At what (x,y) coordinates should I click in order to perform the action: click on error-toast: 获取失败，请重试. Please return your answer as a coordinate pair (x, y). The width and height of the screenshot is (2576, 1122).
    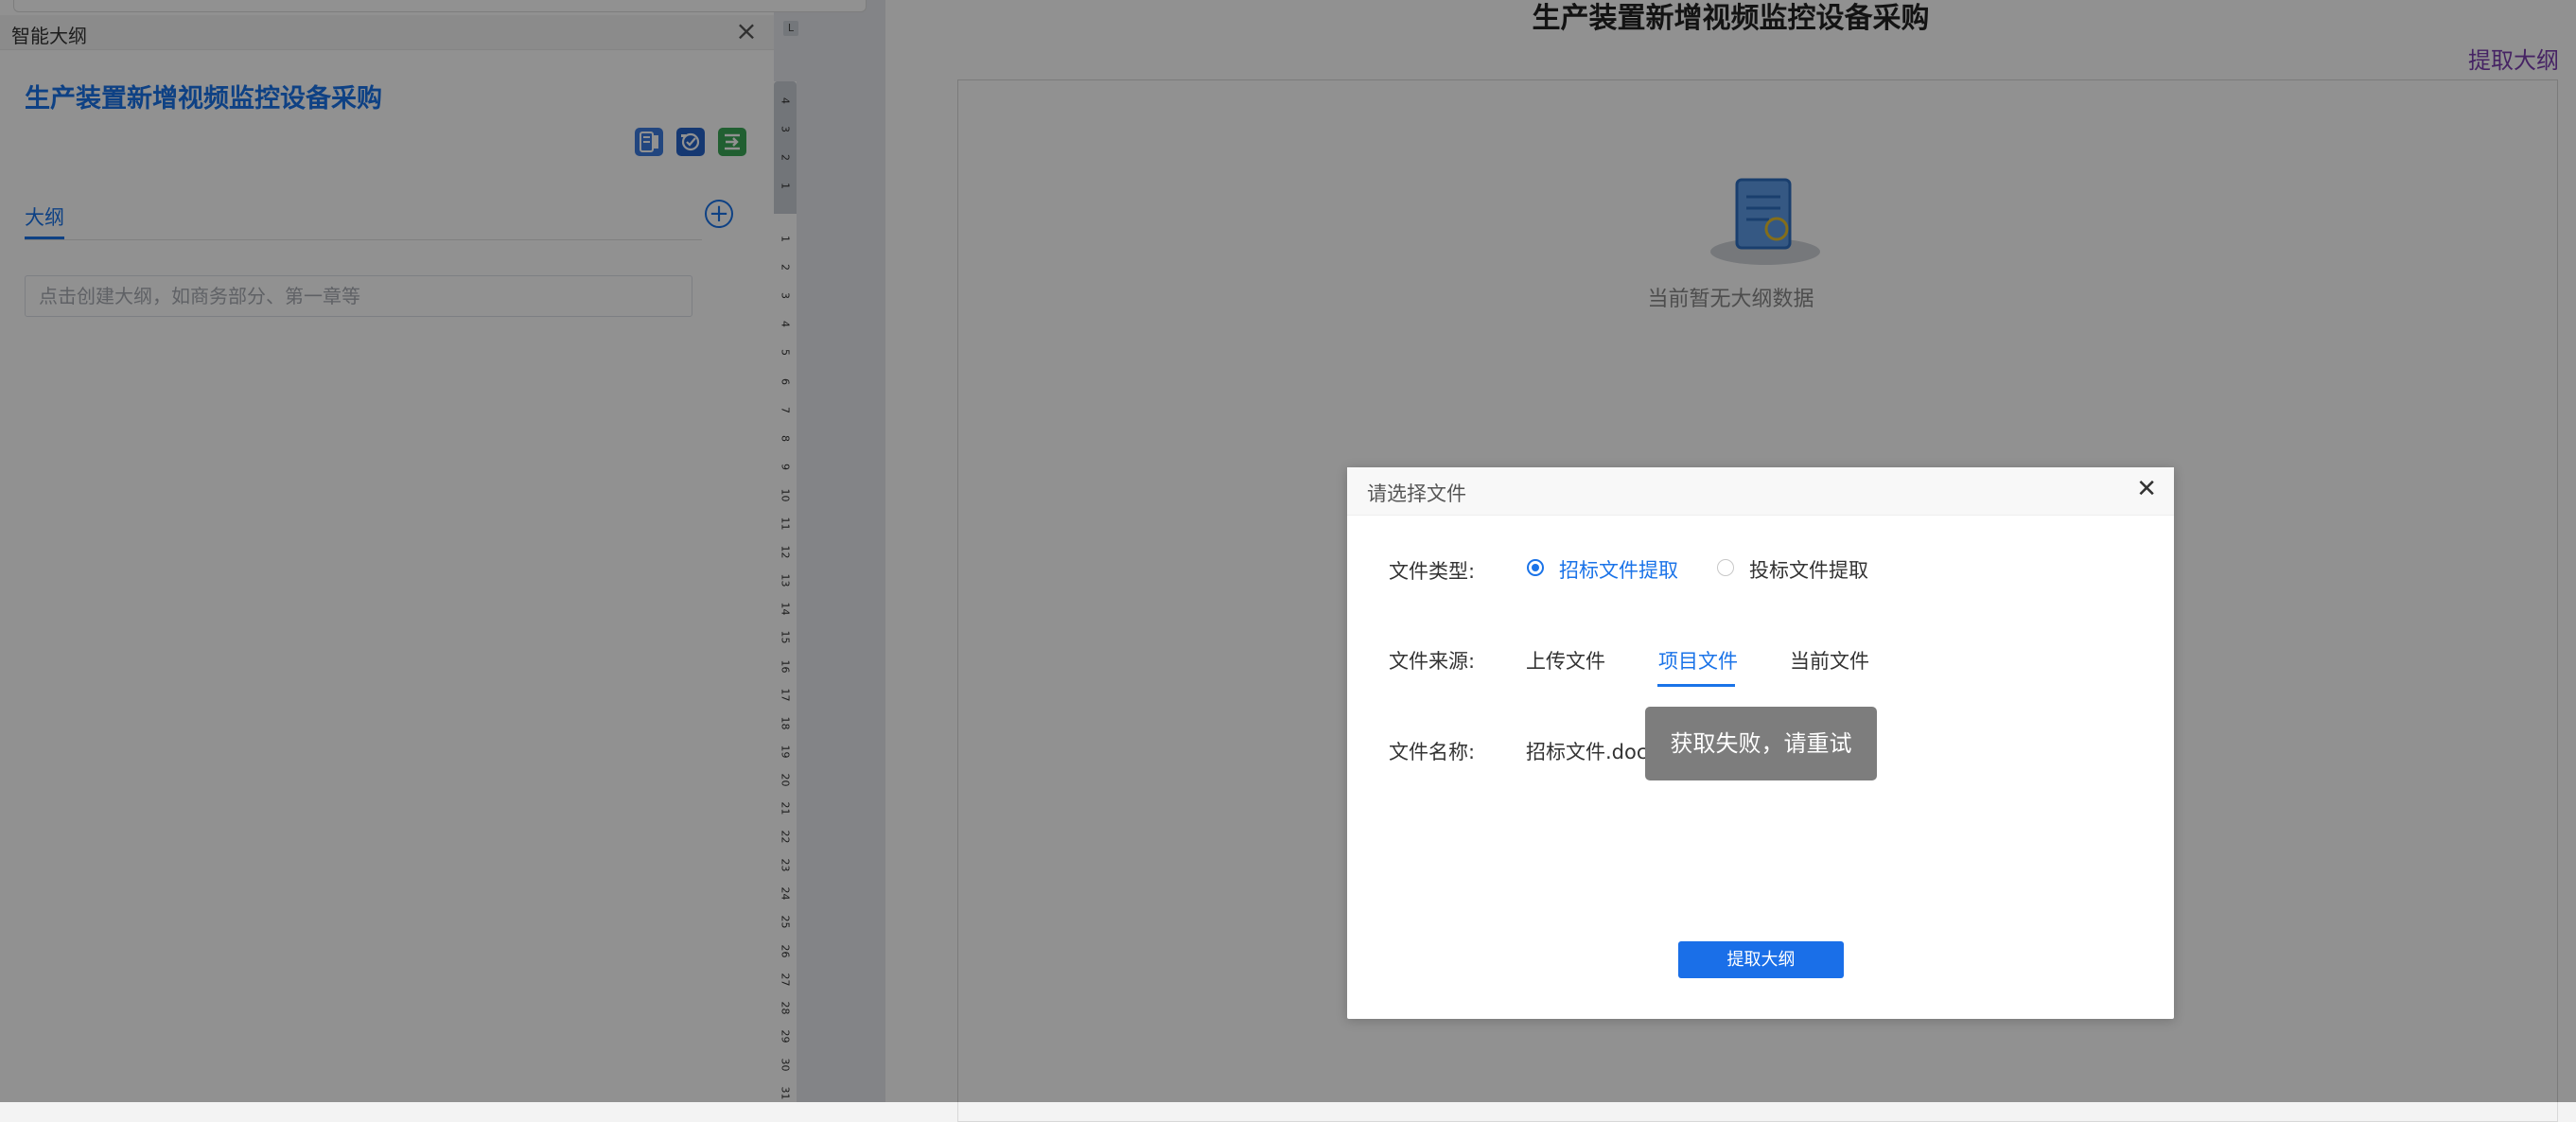
    Looking at the image, I should click on (1761, 743).